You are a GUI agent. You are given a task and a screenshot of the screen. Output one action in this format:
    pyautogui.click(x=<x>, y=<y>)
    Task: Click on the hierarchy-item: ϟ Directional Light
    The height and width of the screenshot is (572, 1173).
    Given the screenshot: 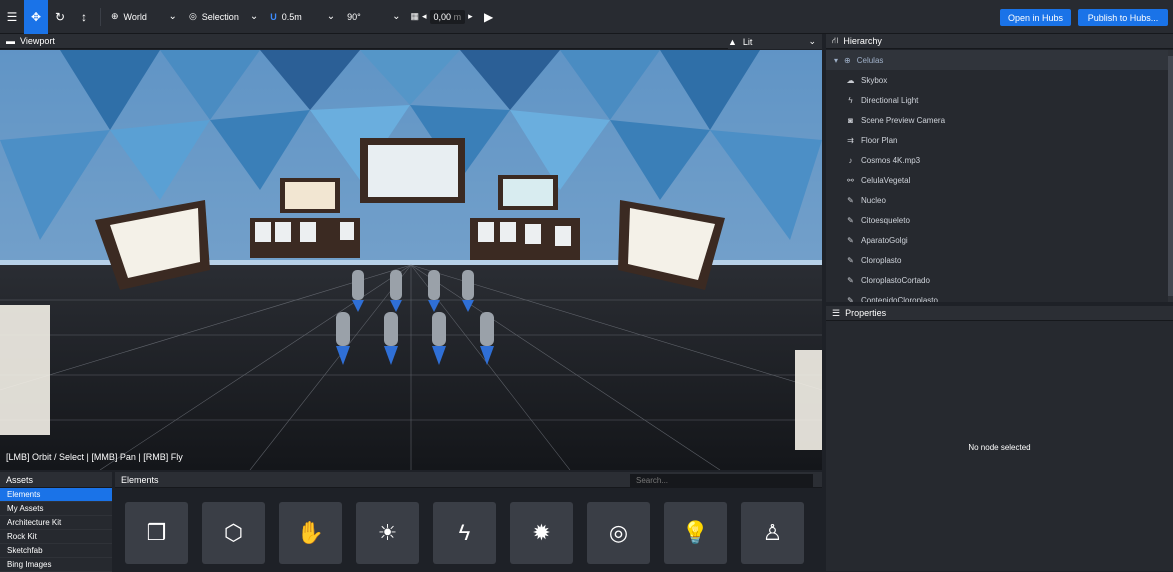 What is the action you would take?
    pyautogui.click(x=999, y=100)
    